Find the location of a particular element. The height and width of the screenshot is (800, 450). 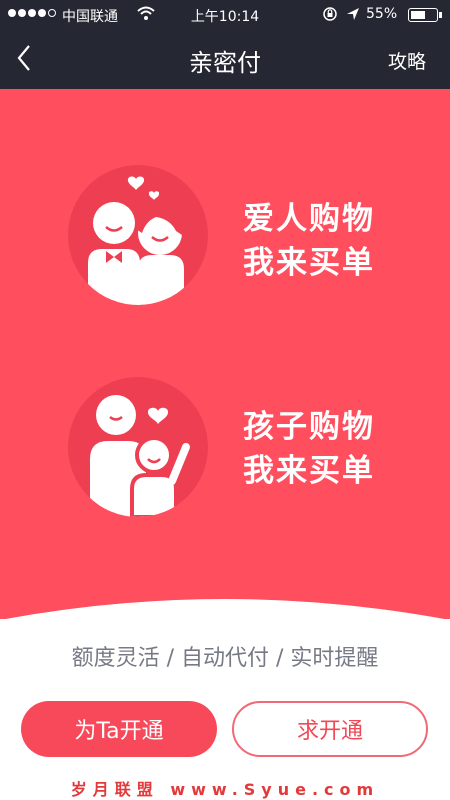

location-arrow-icon is located at coordinates (353, 16).